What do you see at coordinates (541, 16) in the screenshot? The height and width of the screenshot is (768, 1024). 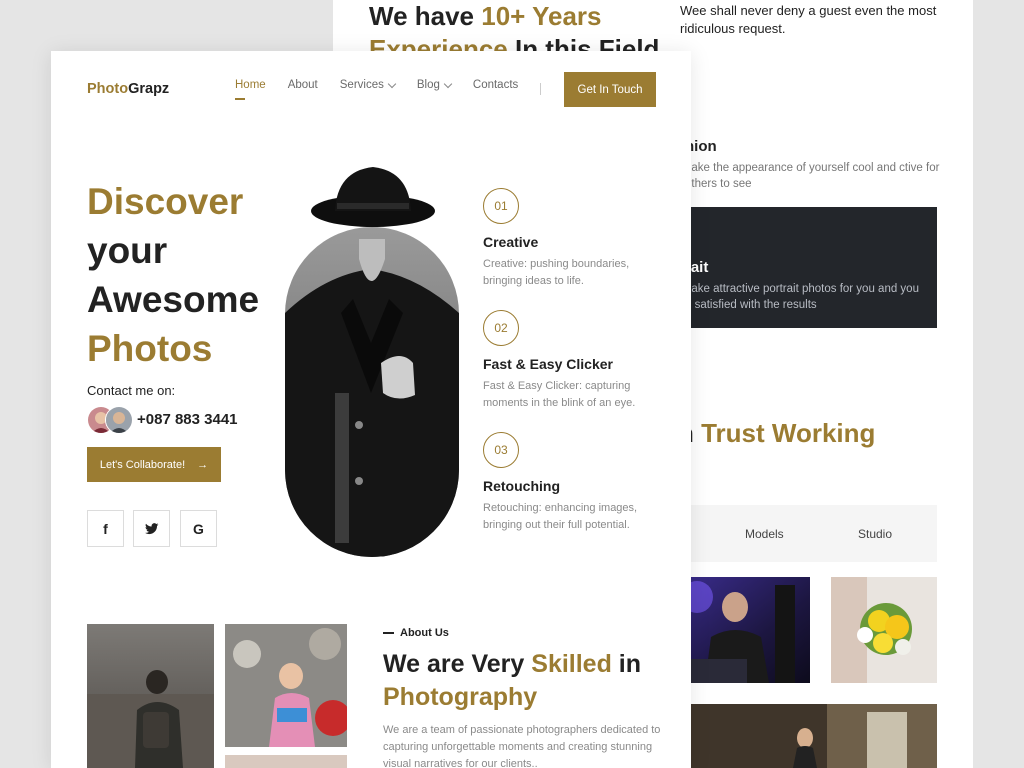 I see `experience-accent: 10+ Years` at bounding box center [541, 16].